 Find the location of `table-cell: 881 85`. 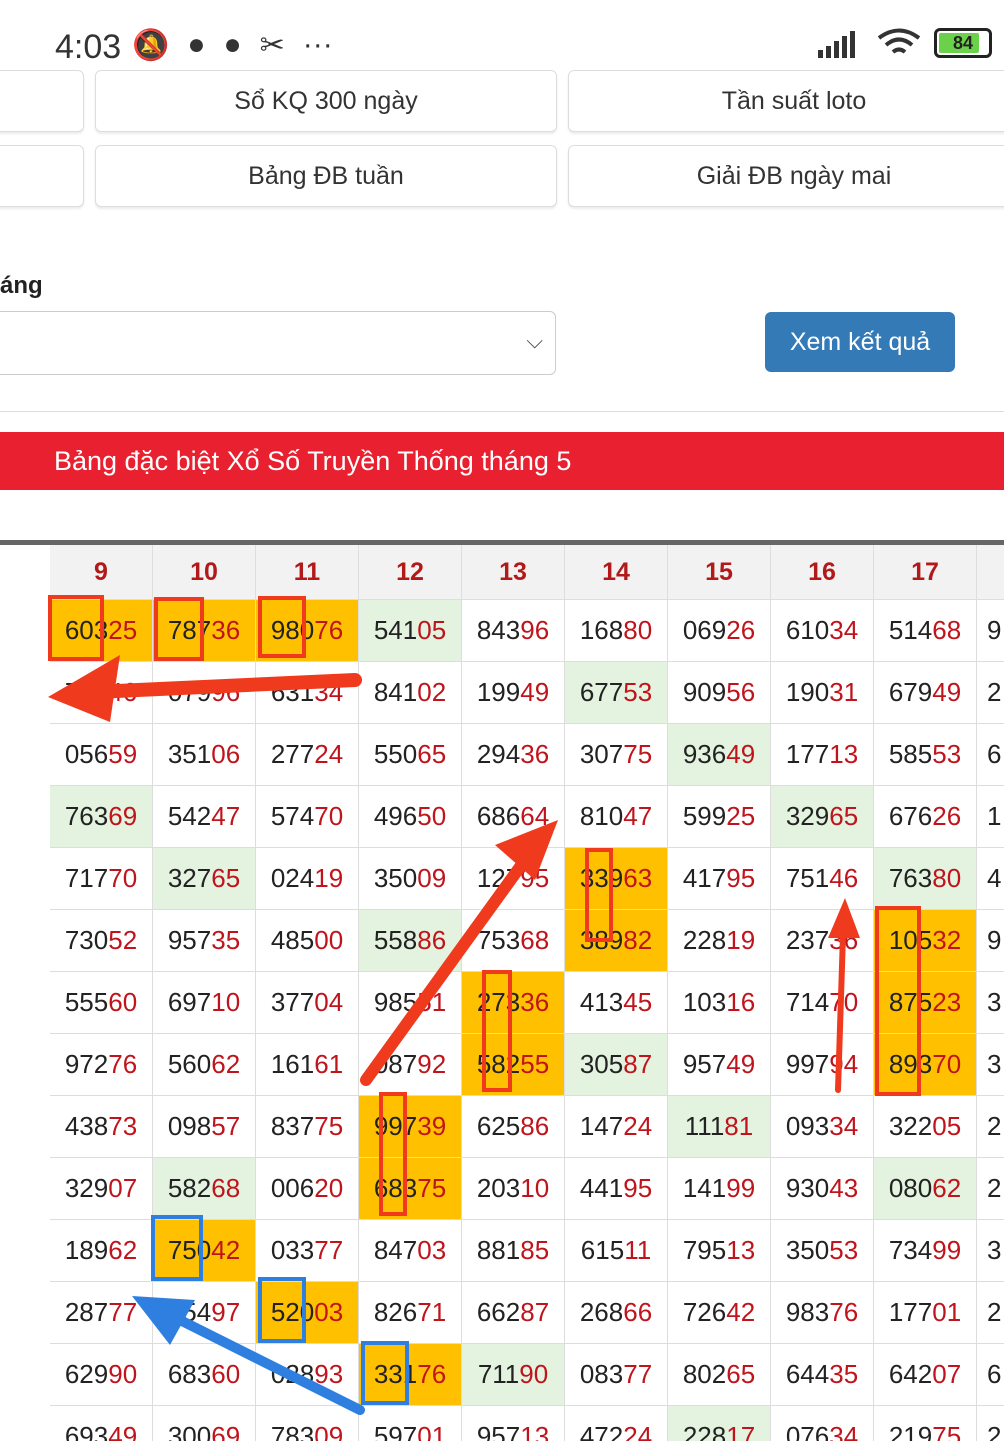

table-cell: 881 85 is located at coordinates (513, 1251).